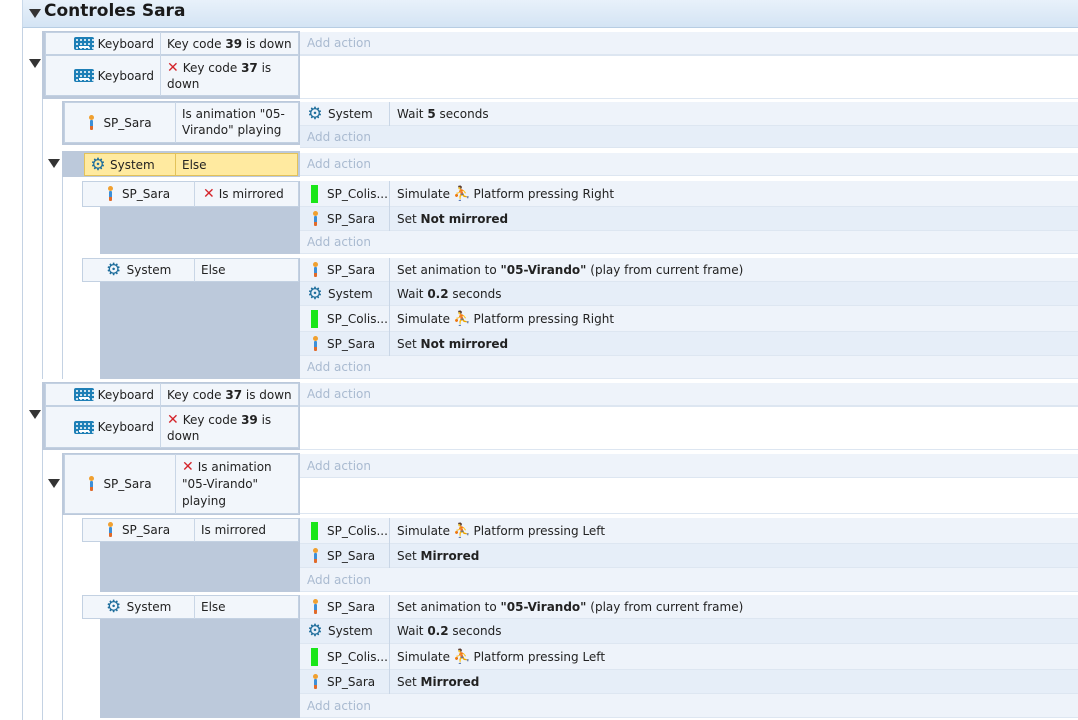 The width and height of the screenshot is (1078, 720). What do you see at coordinates (190, 194) in the screenshot?
I see `condition-row: SP_Sara ✕ Is mirrored` at bounding box center [190, 194].